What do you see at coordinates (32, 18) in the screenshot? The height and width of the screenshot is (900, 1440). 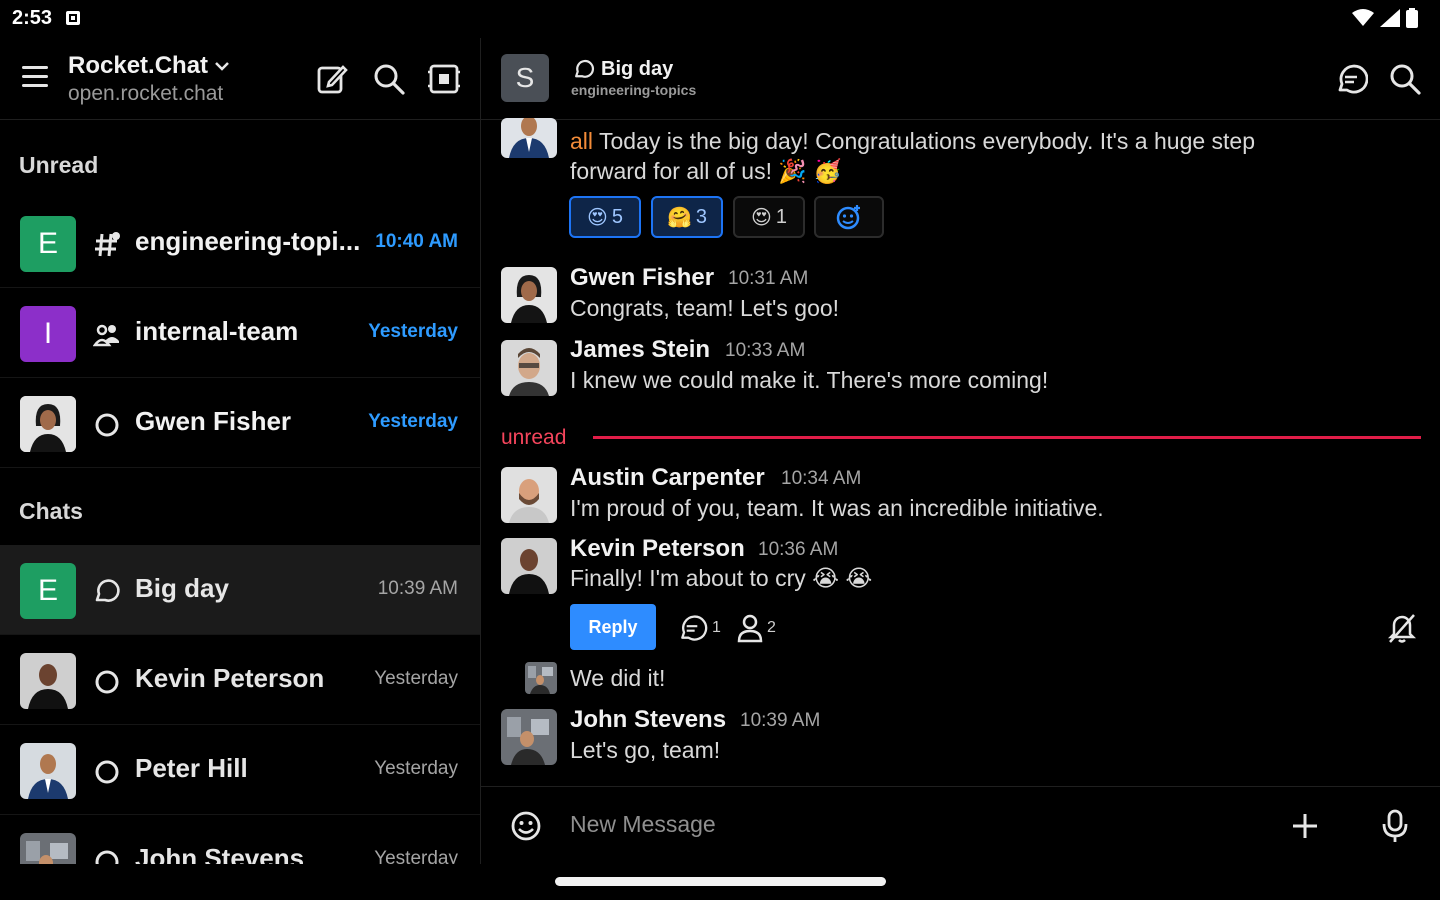 I see `status-time: 2:53` at bounding box center [32, 18].